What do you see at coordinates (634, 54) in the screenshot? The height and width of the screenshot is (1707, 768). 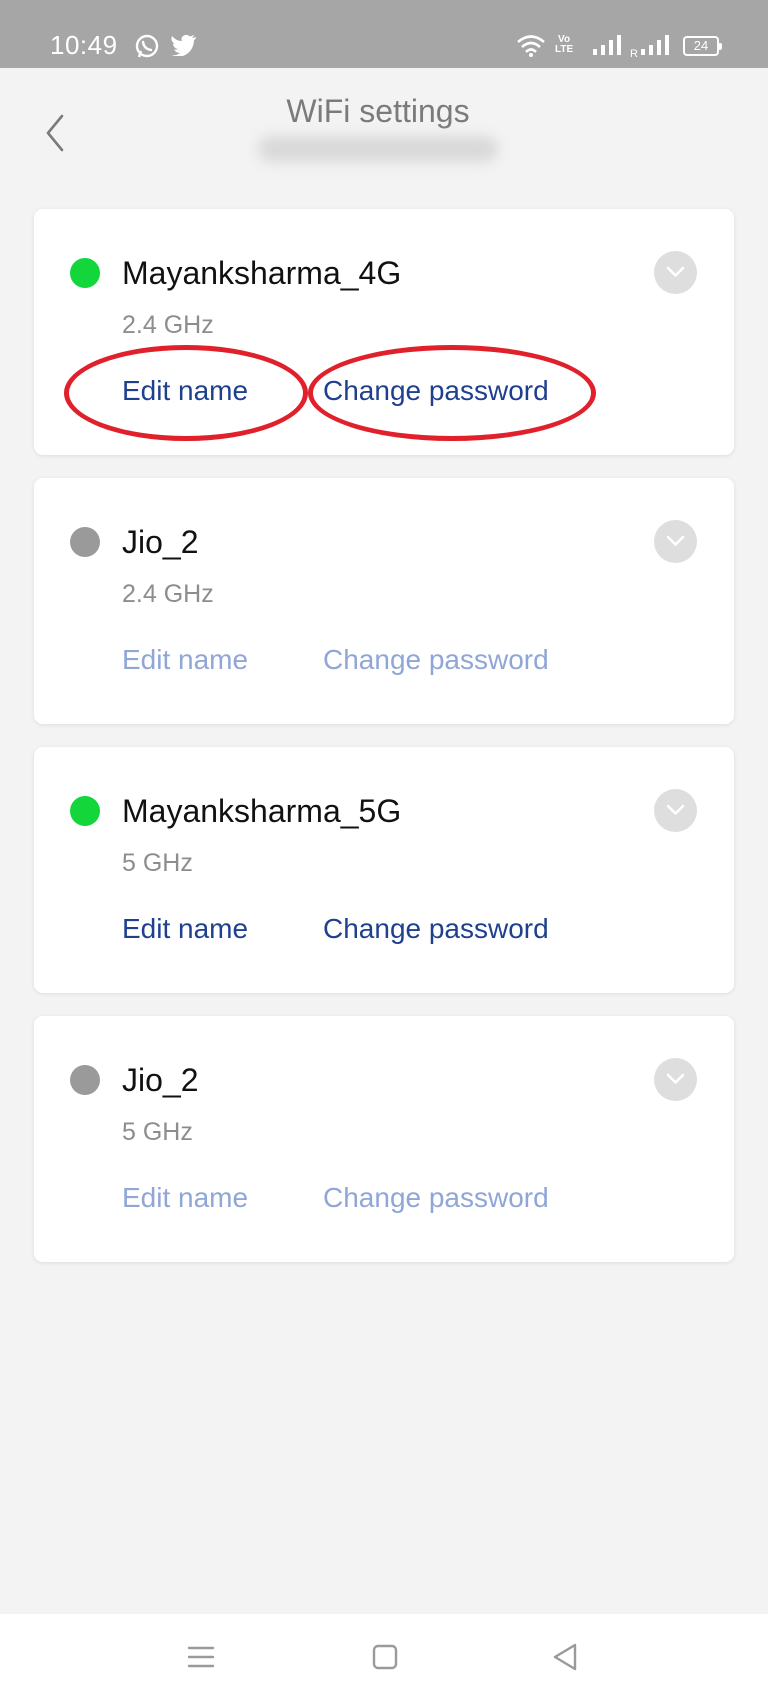 I see `roaming-indicator: R` at bounding box center [634, 54].